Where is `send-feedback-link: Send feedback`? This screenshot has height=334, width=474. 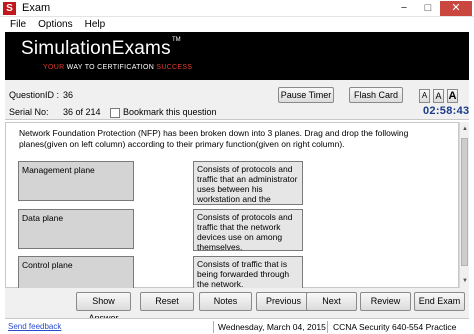
send-feedback-link: Send feedback is located at coordinates (34, 326).